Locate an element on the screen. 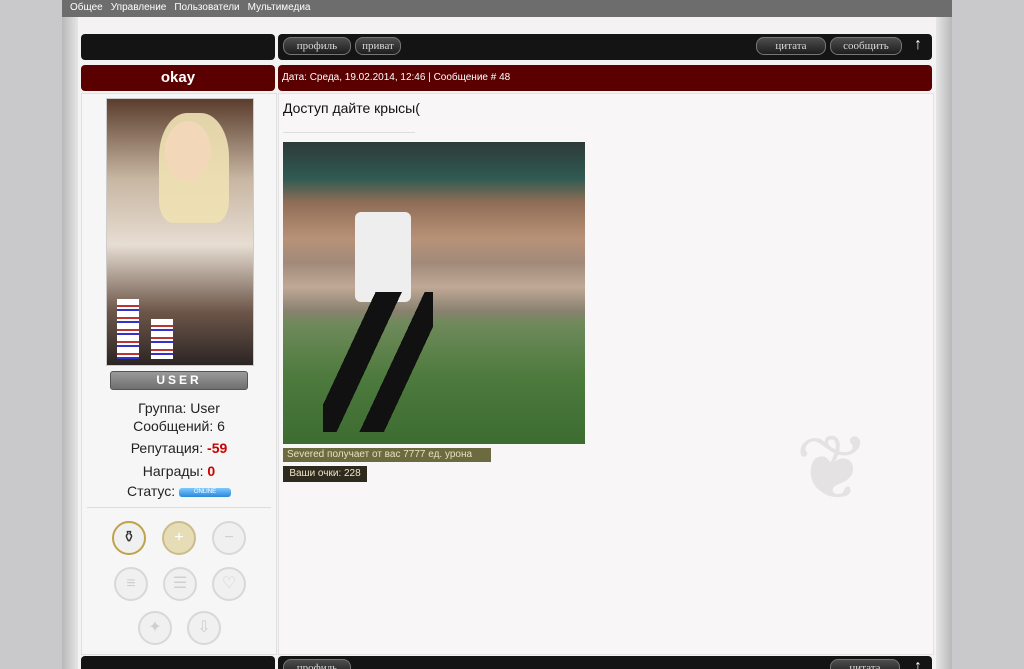 This screenshot has width=1024, height=669. awards-value: 0 is located at coordinates (211, 471).